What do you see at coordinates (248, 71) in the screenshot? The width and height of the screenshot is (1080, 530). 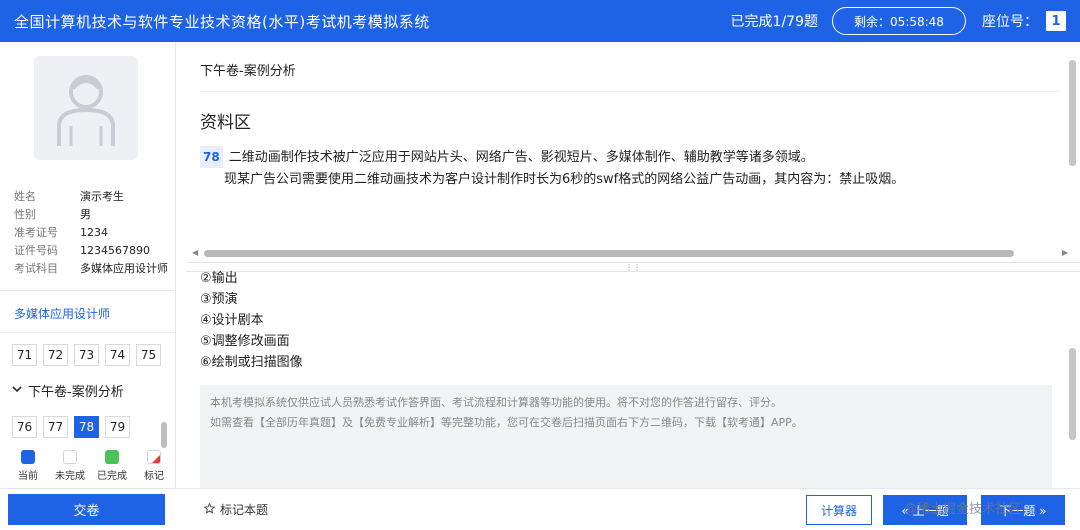 I see `breadcrumb: 下午卷-案例分析` at bounding box center [248, 71].